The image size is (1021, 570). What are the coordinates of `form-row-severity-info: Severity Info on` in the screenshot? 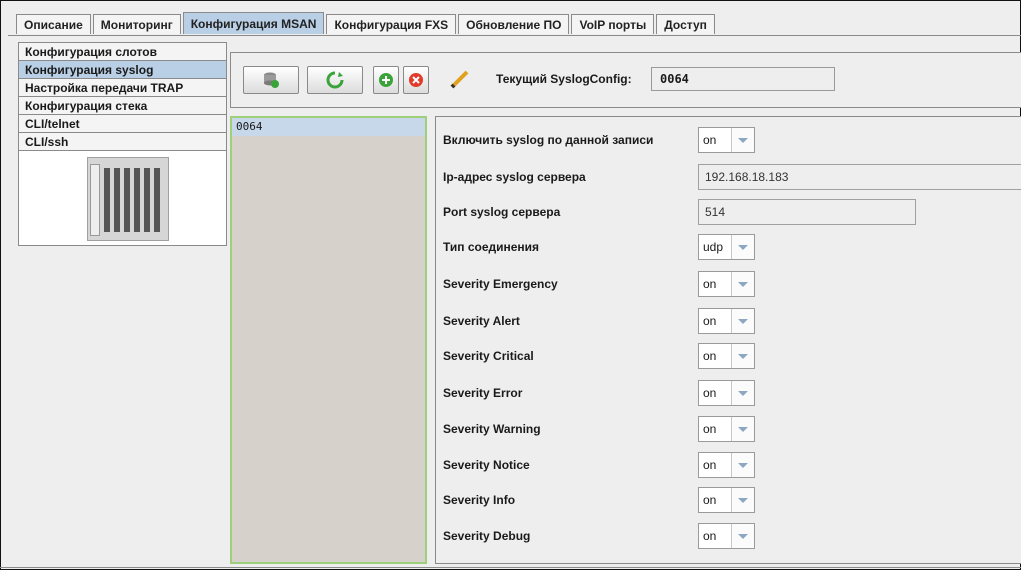 It's located at (728, 500).